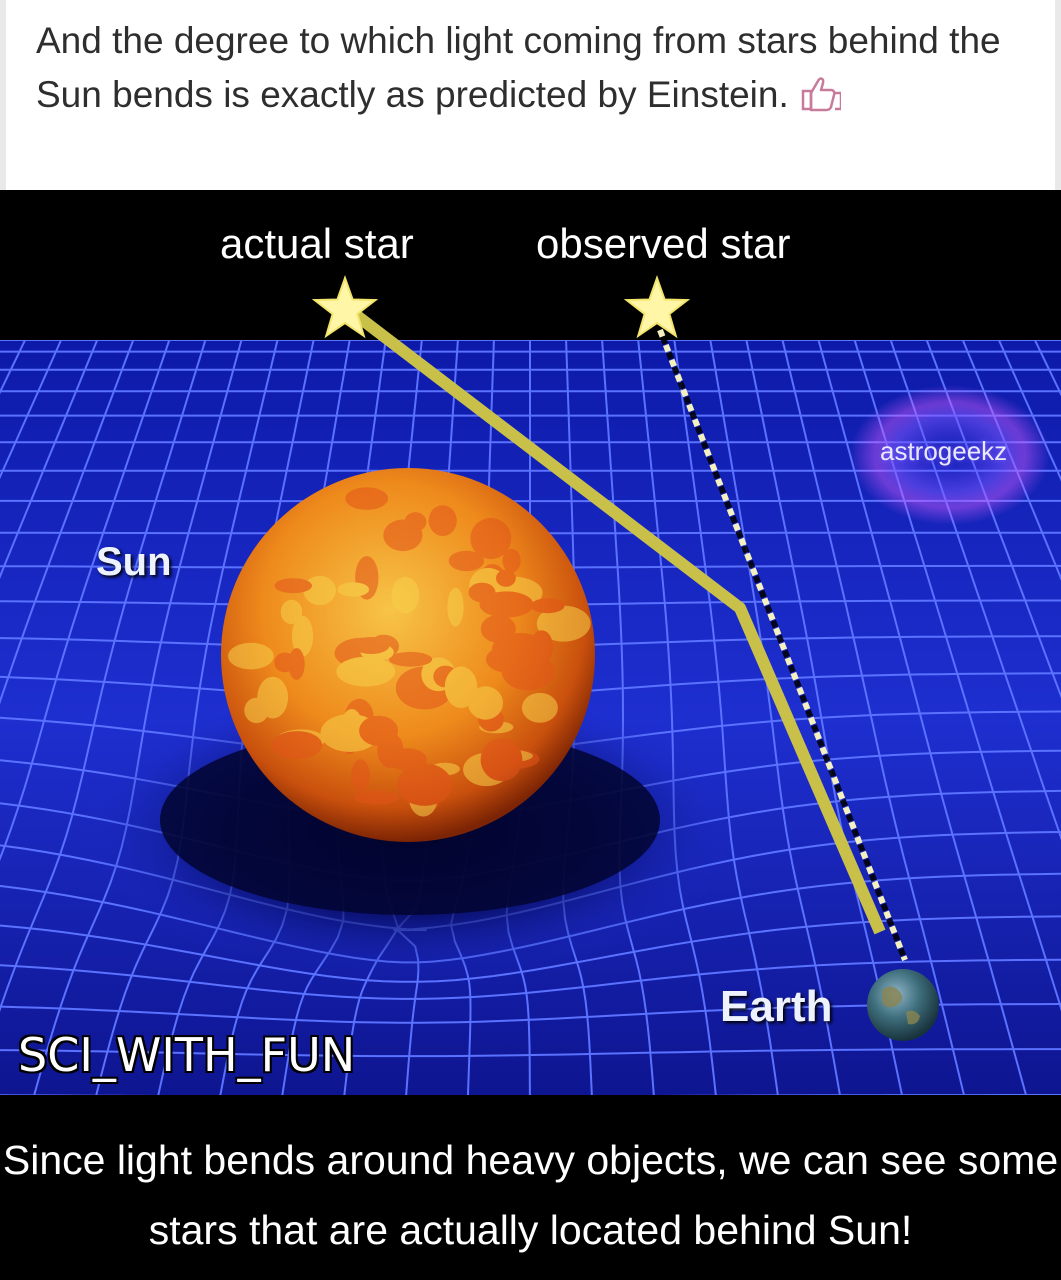  I want to click on sun-label: Sun, so click(134, 562).